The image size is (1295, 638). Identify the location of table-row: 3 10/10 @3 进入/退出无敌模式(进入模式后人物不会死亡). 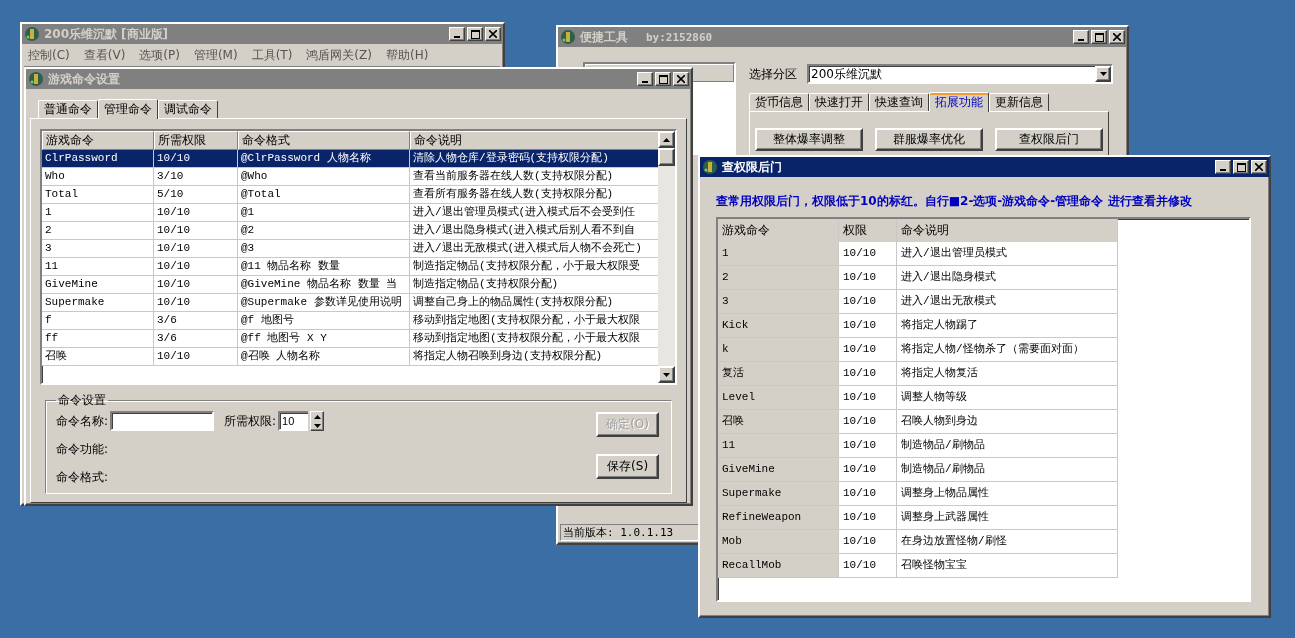
(350, 249).